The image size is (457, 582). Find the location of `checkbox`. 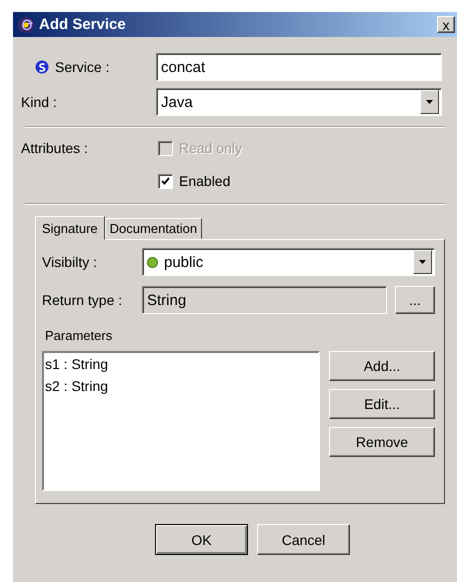

checkbox is located at coordinates (165, 181).